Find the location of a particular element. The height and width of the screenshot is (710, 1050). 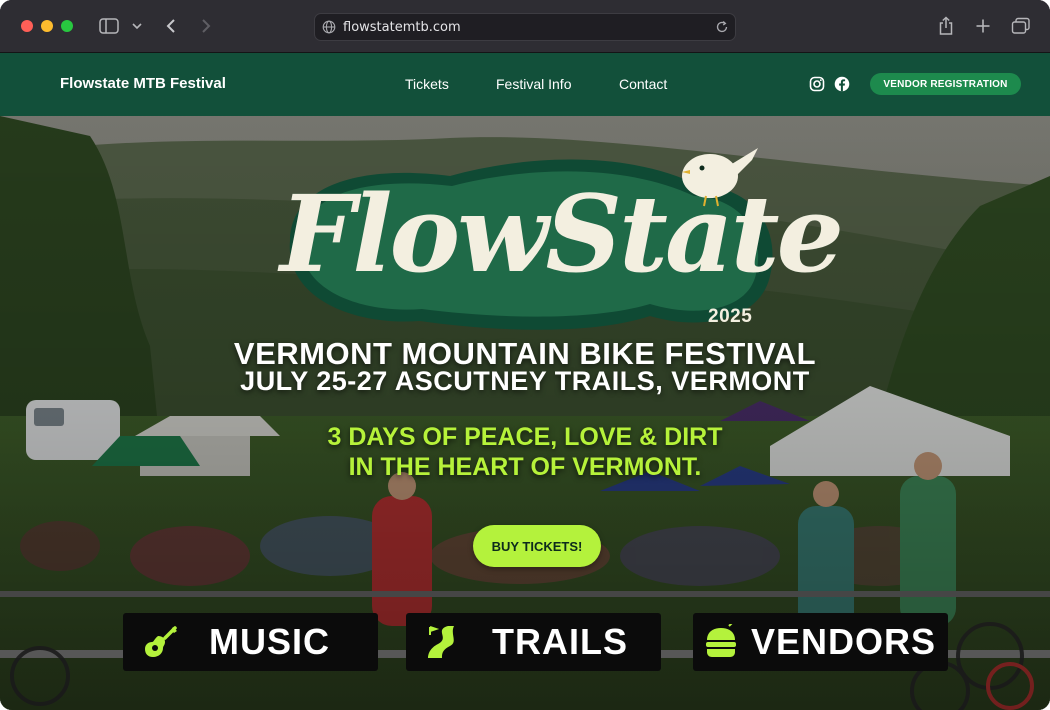

tagline-line-1: 3 DAYS OF PEACE, LOVE & DIRT is located at coordinates (525, 437).